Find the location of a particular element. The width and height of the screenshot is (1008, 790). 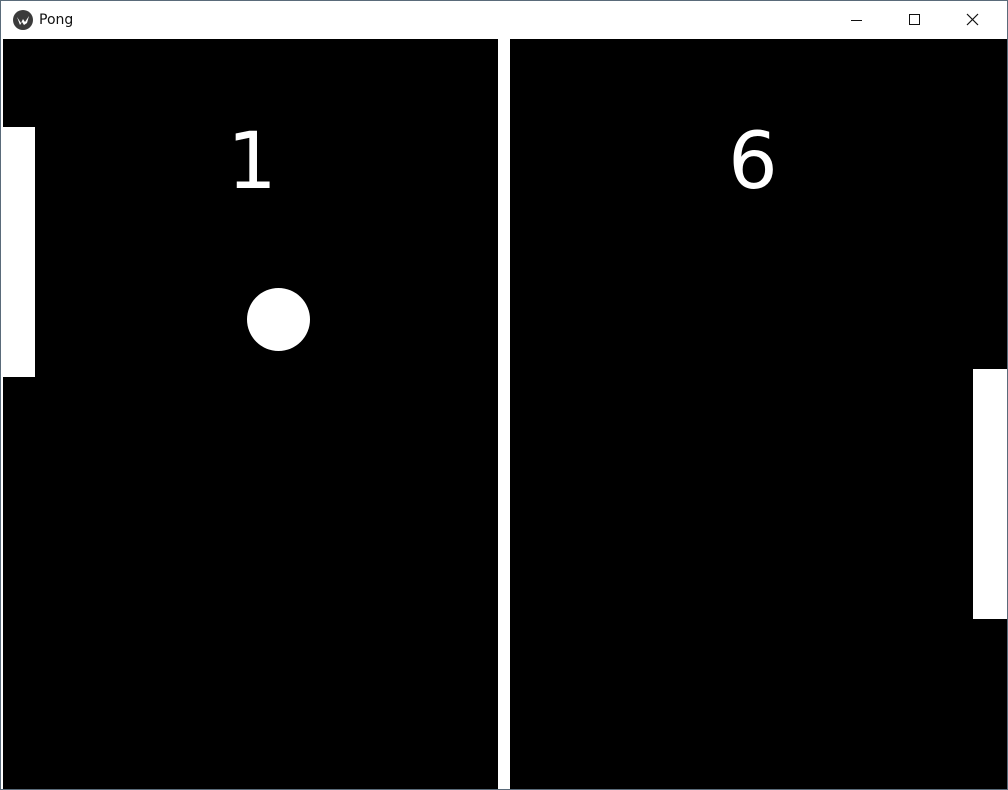

kivy-app-icon is located at coordinates (23, 20).